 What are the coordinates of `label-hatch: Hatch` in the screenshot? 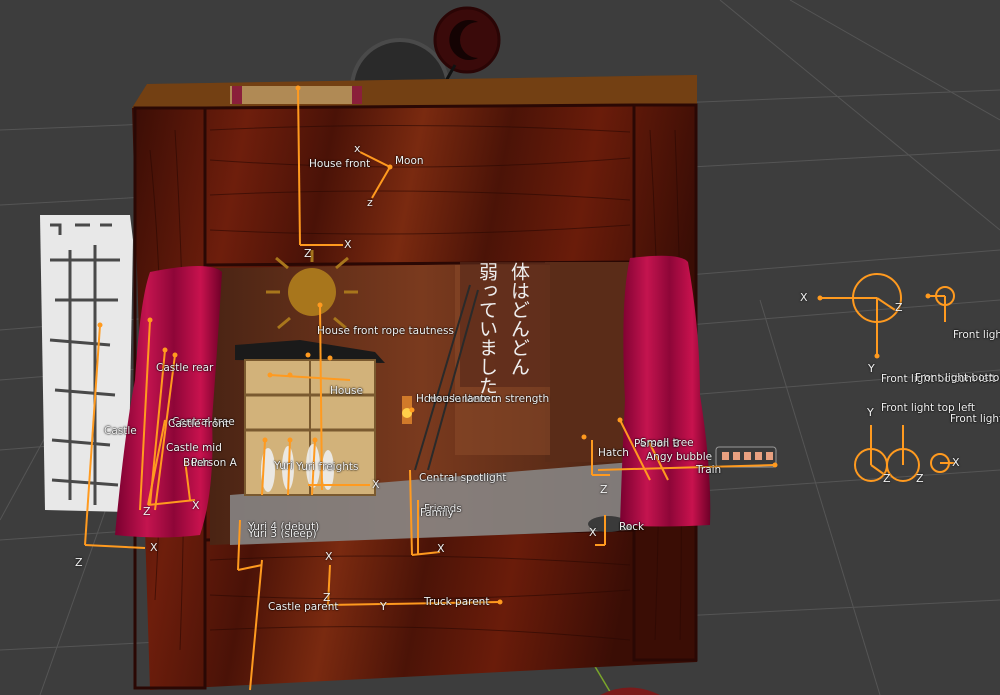 It's located at (613, 453).